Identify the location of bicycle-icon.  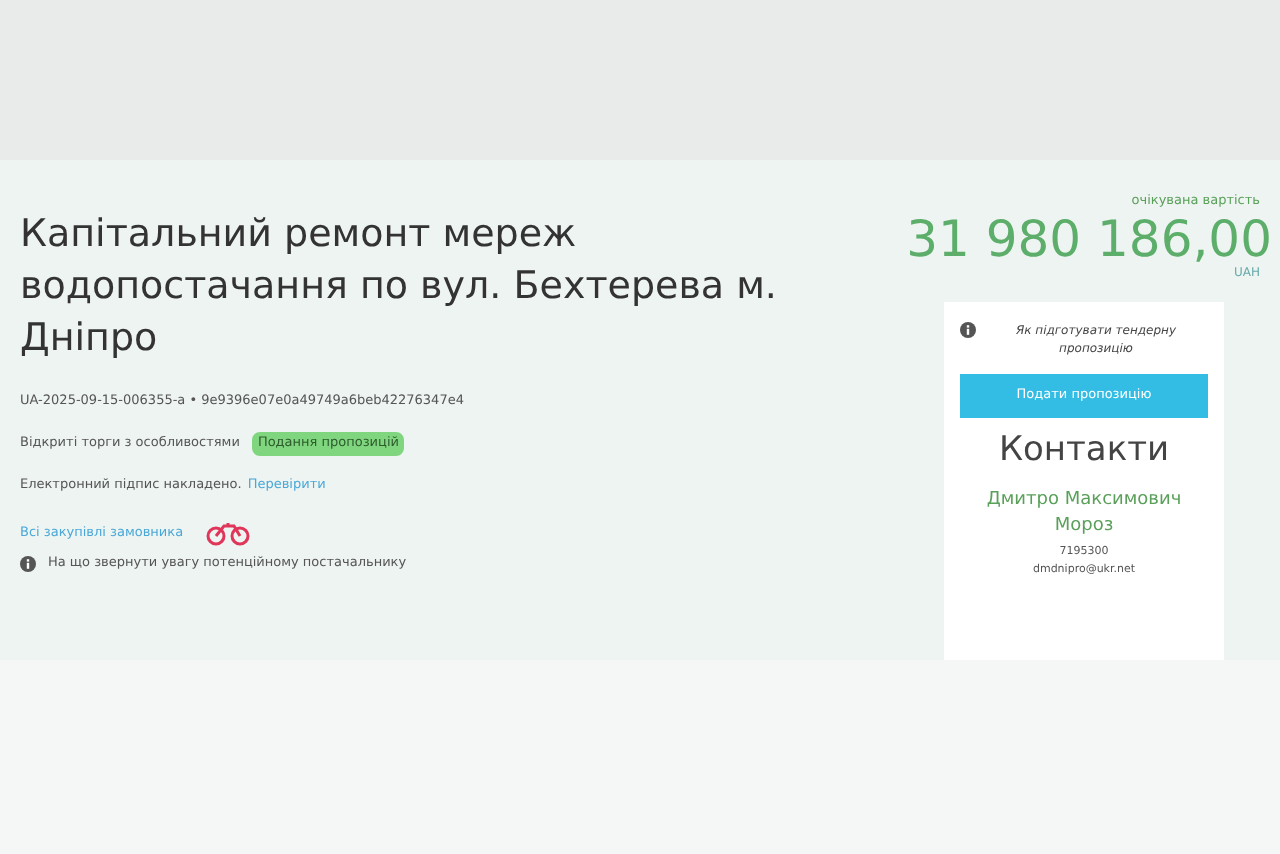
(227, 534).